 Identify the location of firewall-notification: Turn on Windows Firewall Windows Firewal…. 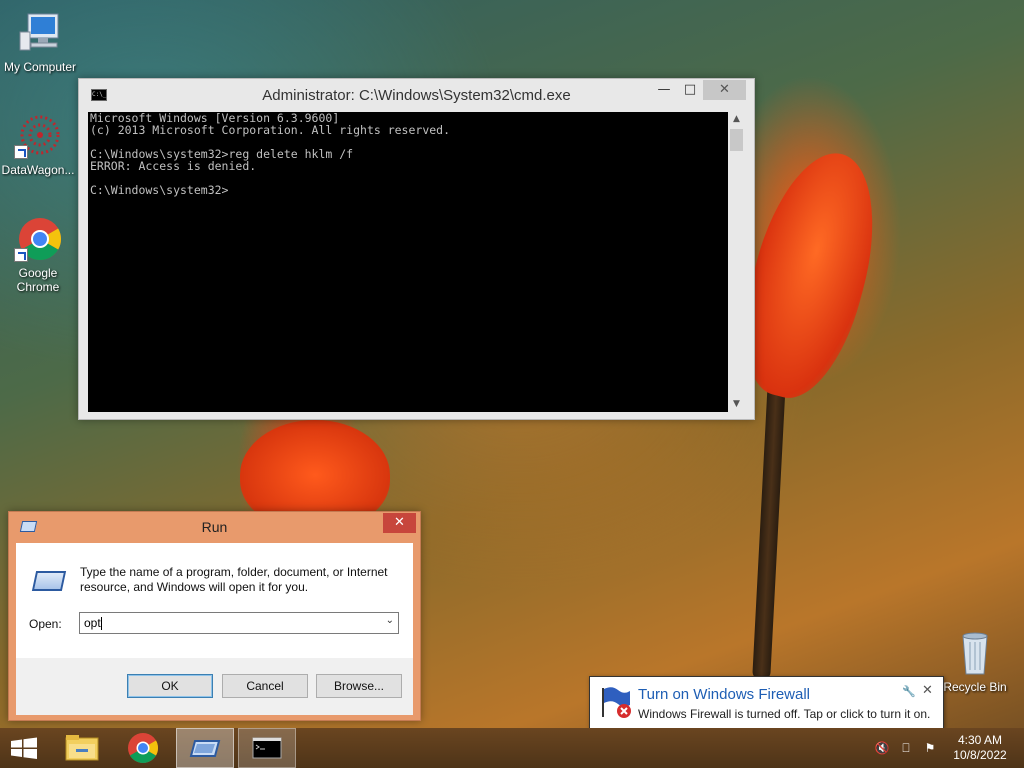
(766, 707).